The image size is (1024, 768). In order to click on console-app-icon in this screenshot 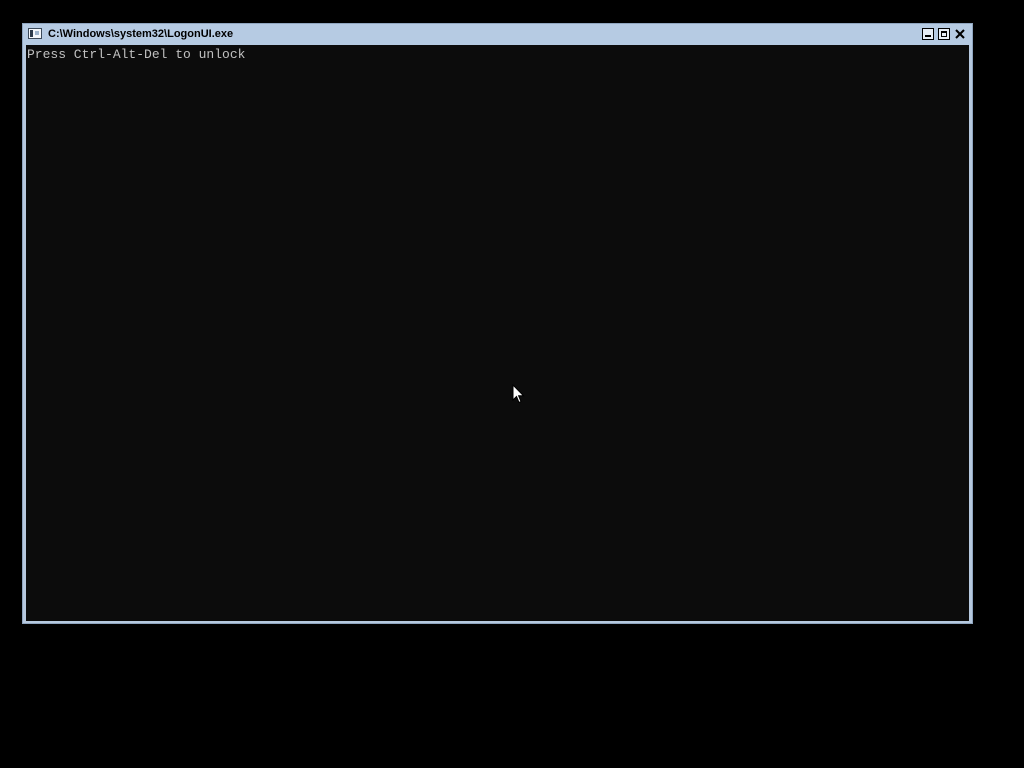, I will do `click(35, 33)`.